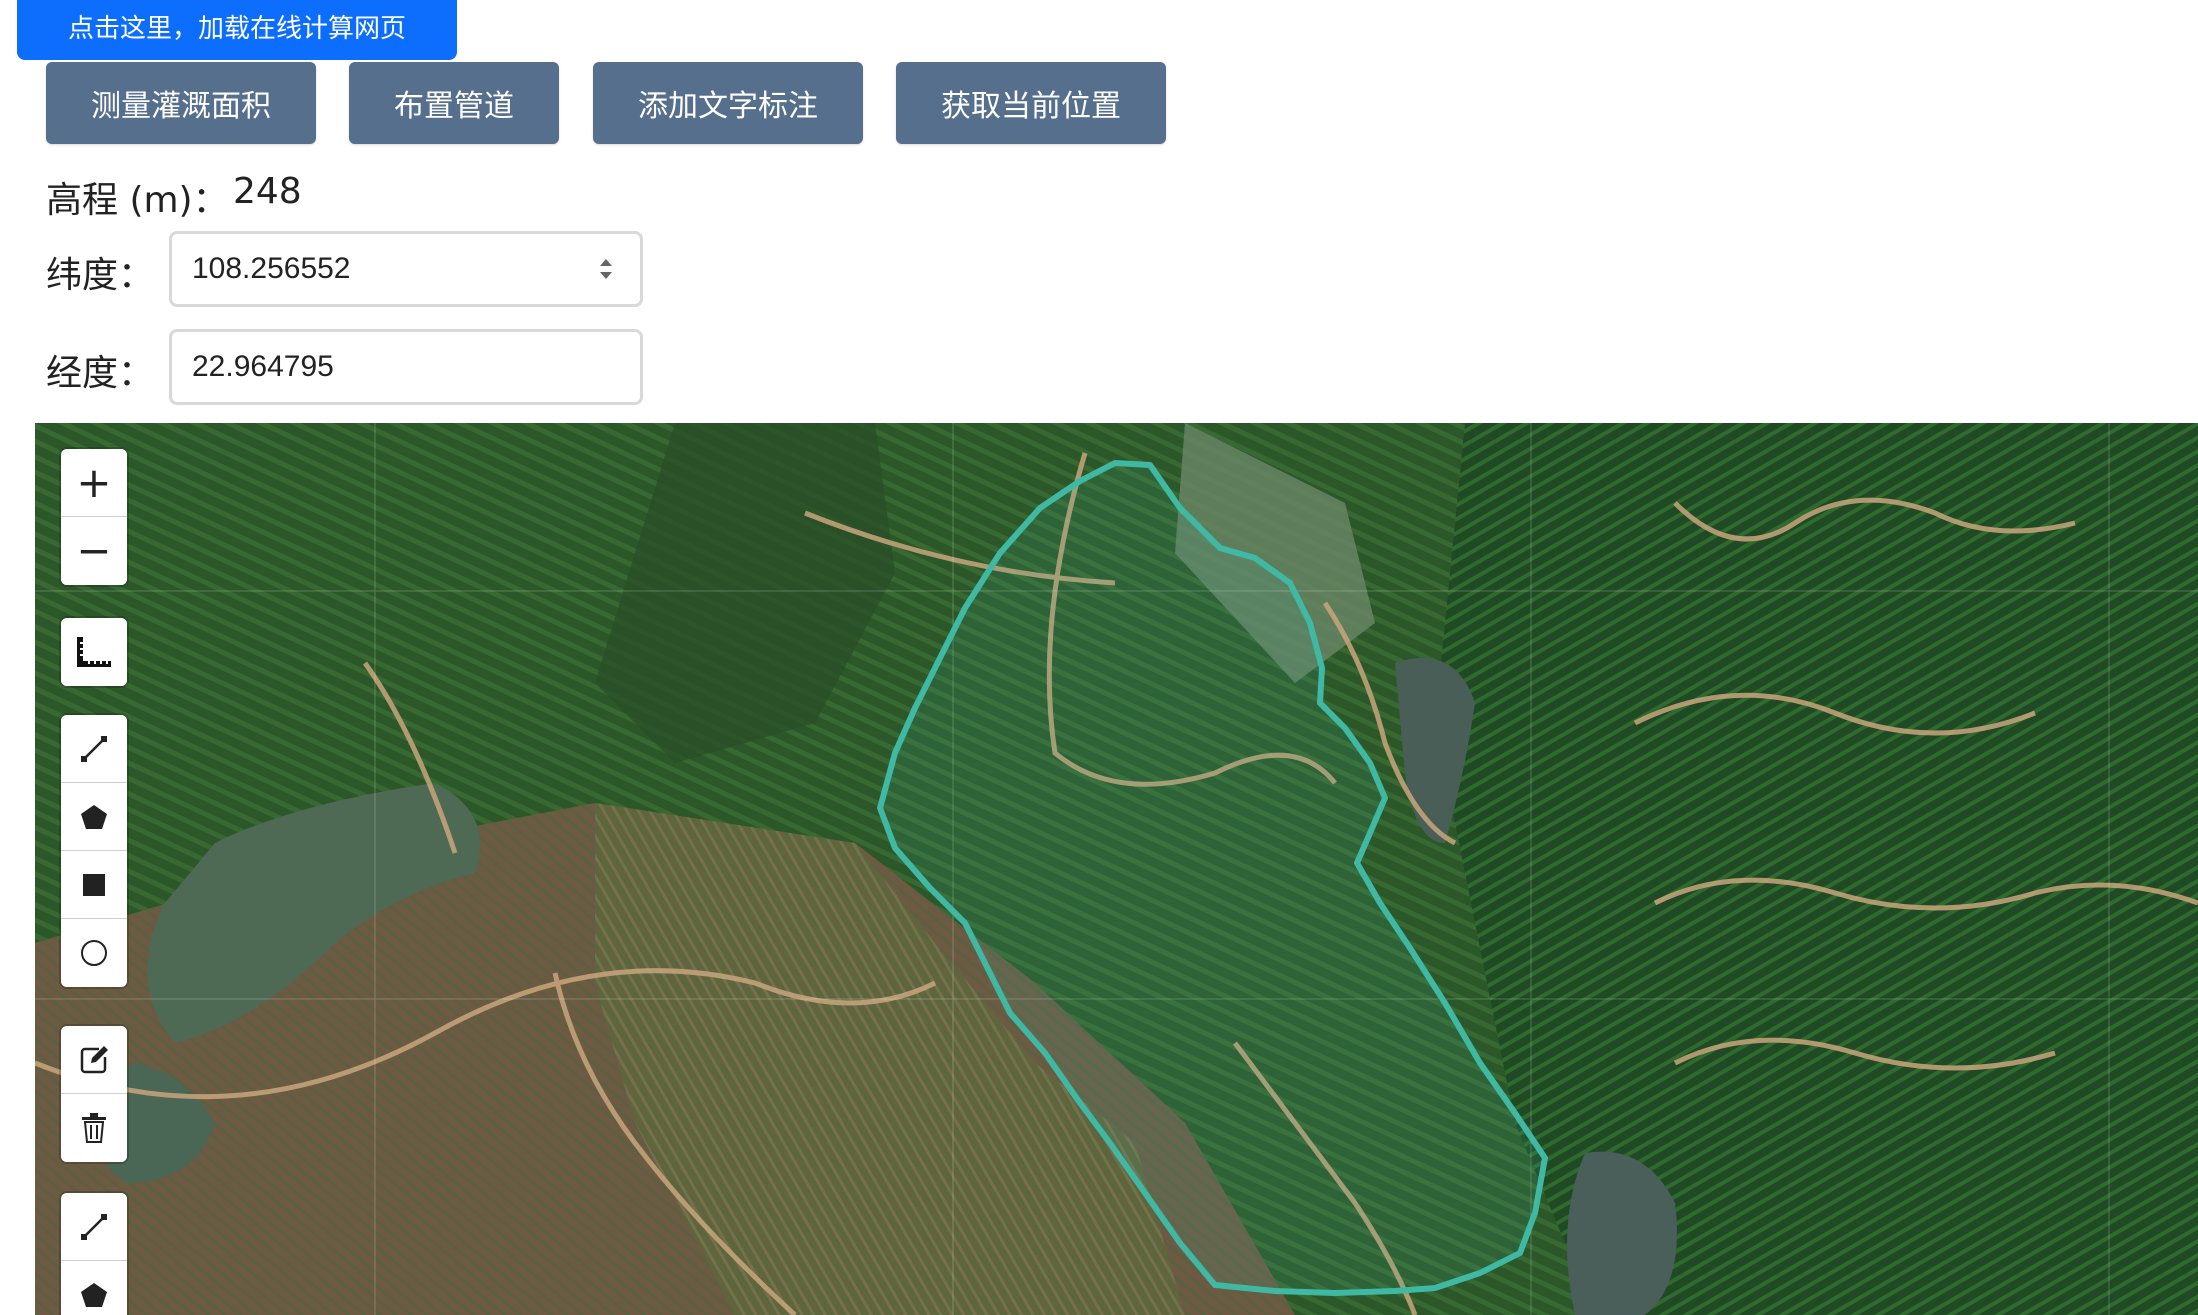  I want to click on measure-area-button: 测量灌溉面积, so click(181, 103).